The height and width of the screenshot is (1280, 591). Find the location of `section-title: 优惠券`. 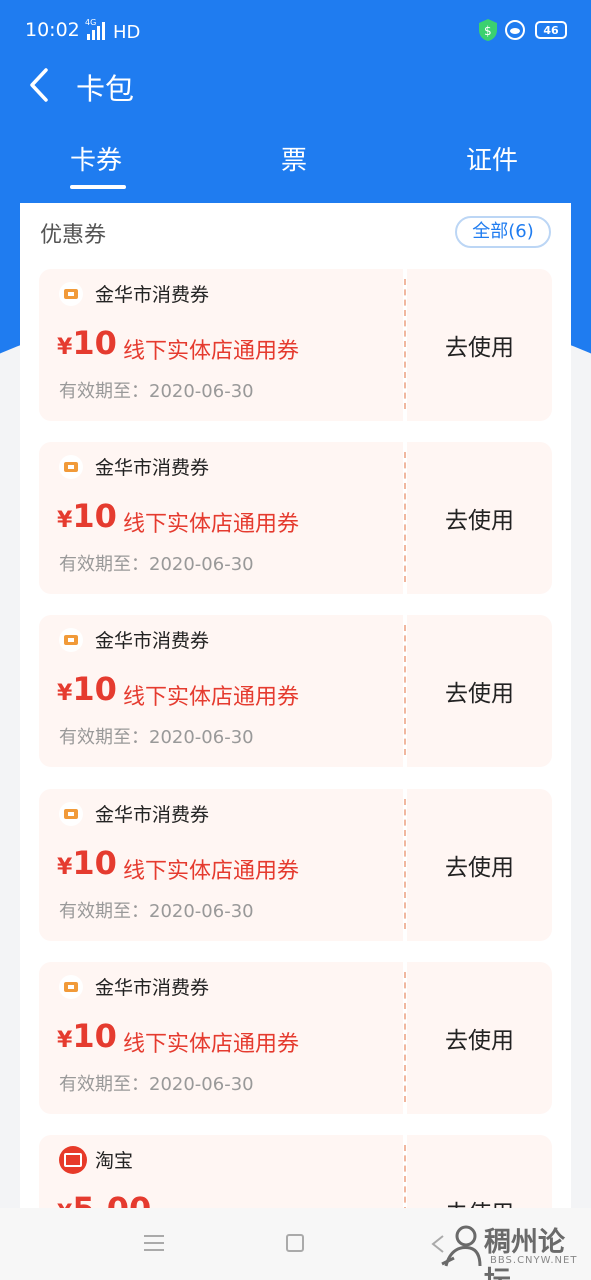

section-title: 优惠券 is located at coordinates (73, 235).